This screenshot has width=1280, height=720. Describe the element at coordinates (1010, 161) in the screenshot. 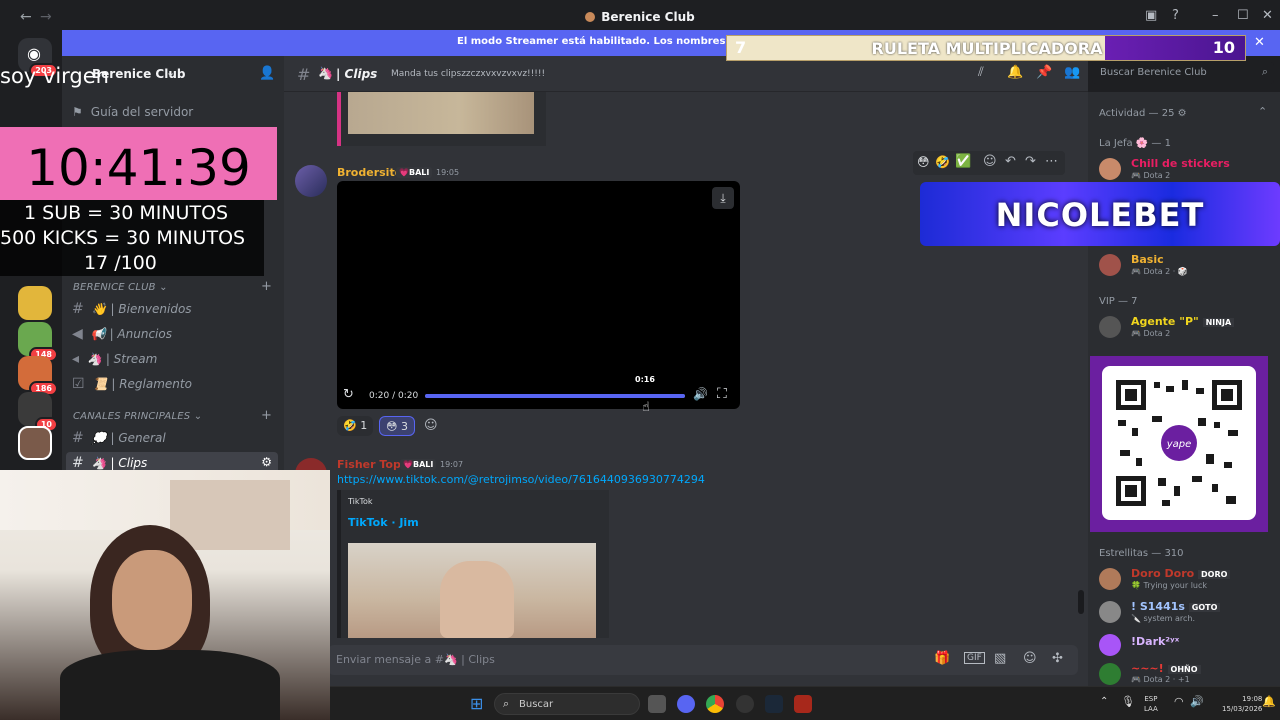

I see `reply-icon: ↶` at that location.